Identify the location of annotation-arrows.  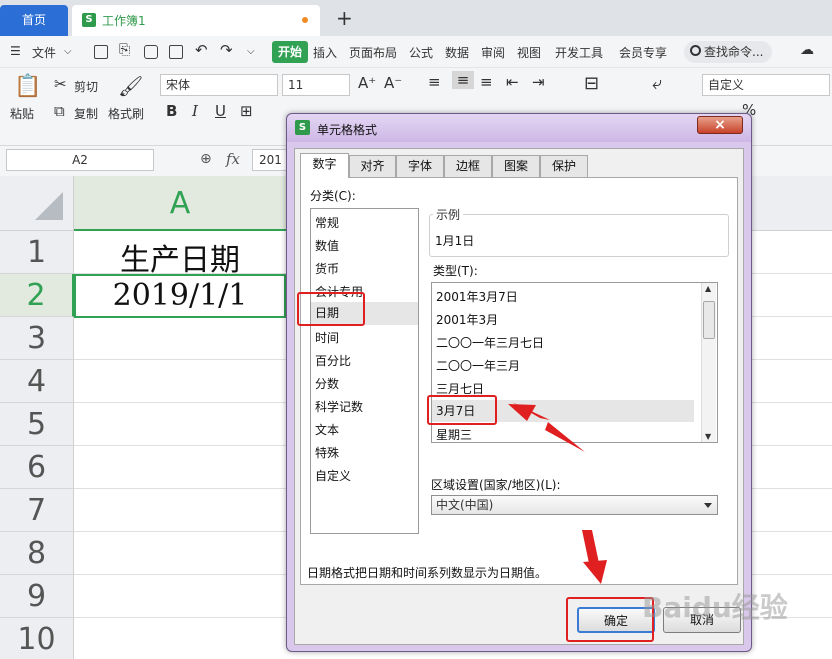
(557, 493).